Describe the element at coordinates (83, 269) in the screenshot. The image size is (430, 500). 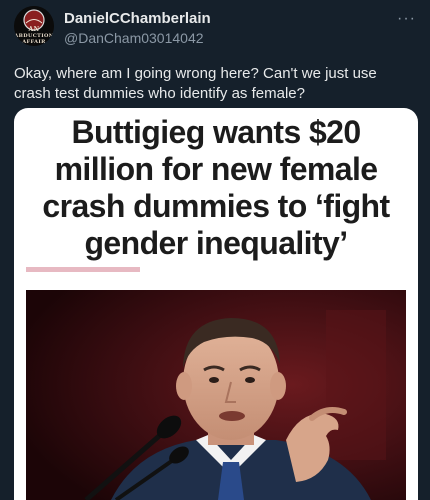
I see `accent-divider` at that location.